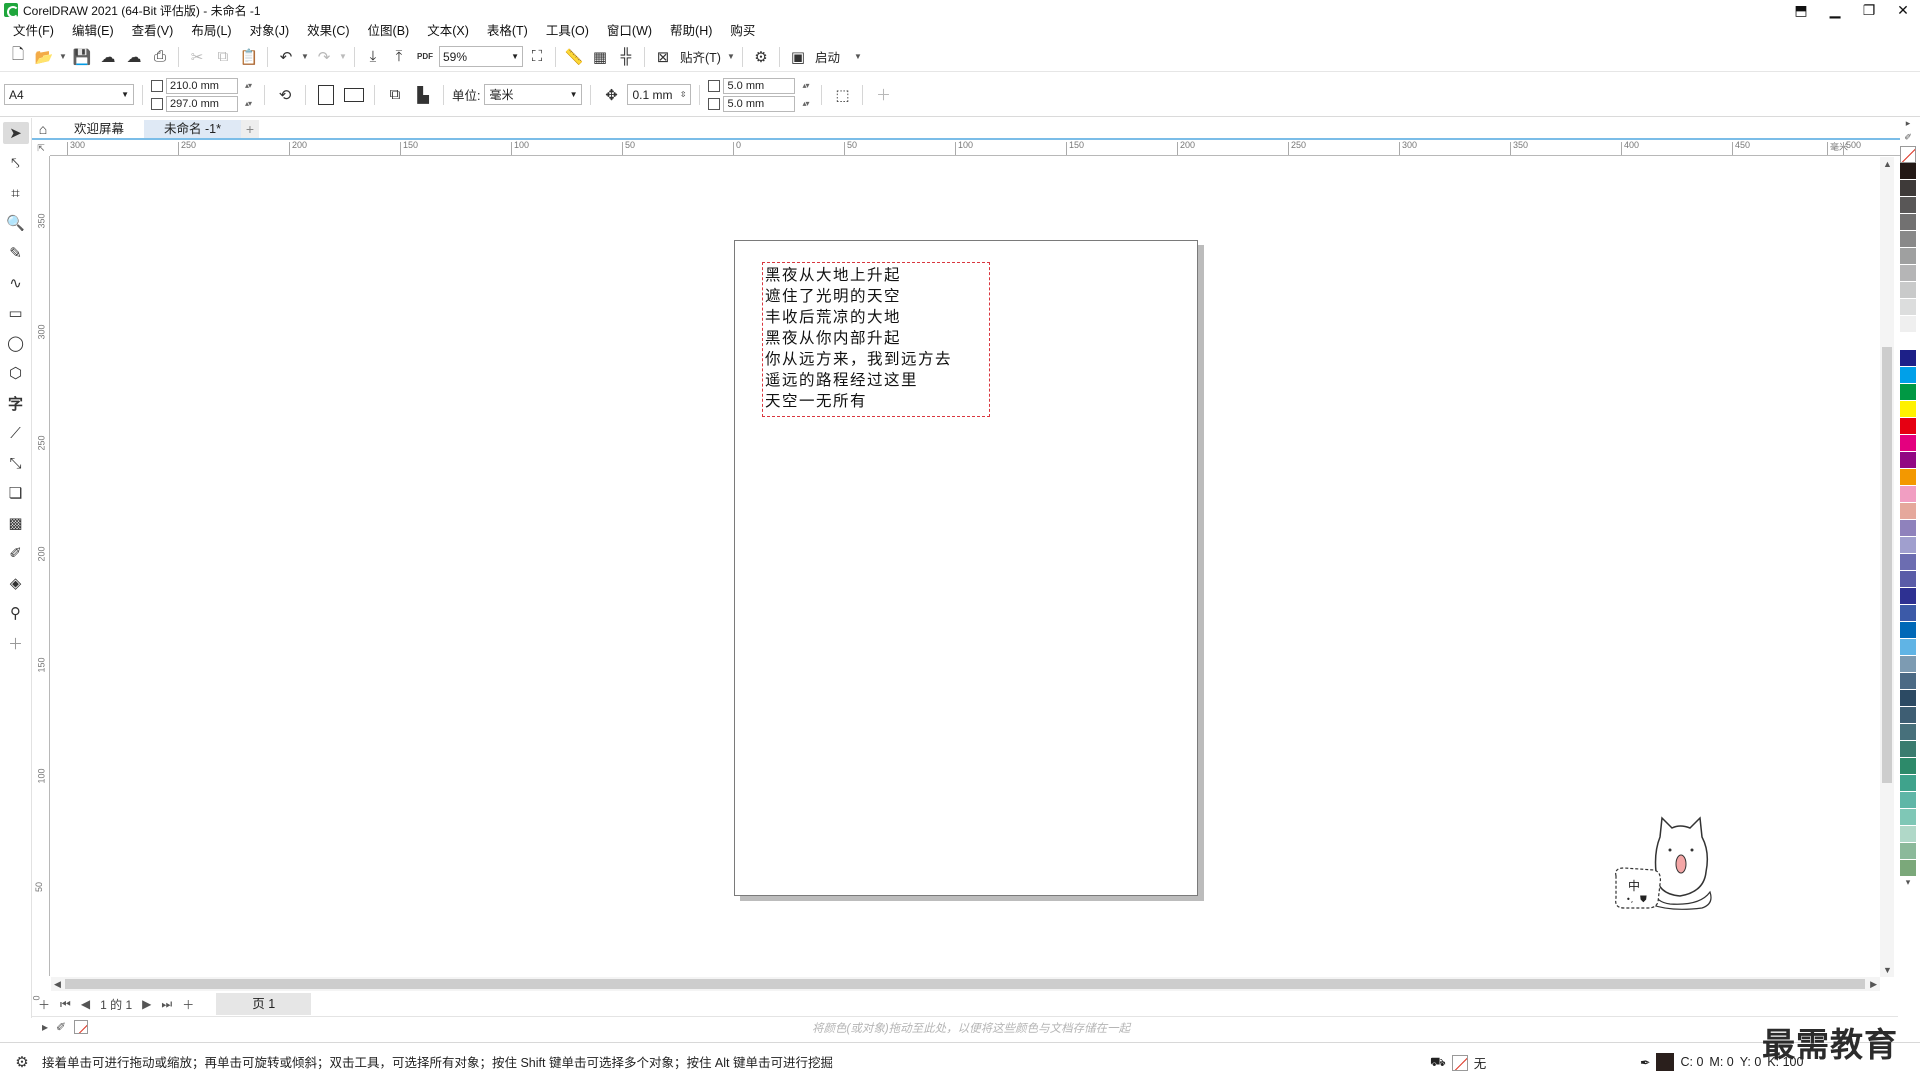  Describe the element at coordinates (765, 85) in the screenshot. I see `duplicate-x-field: 5.0 mm` at that location.